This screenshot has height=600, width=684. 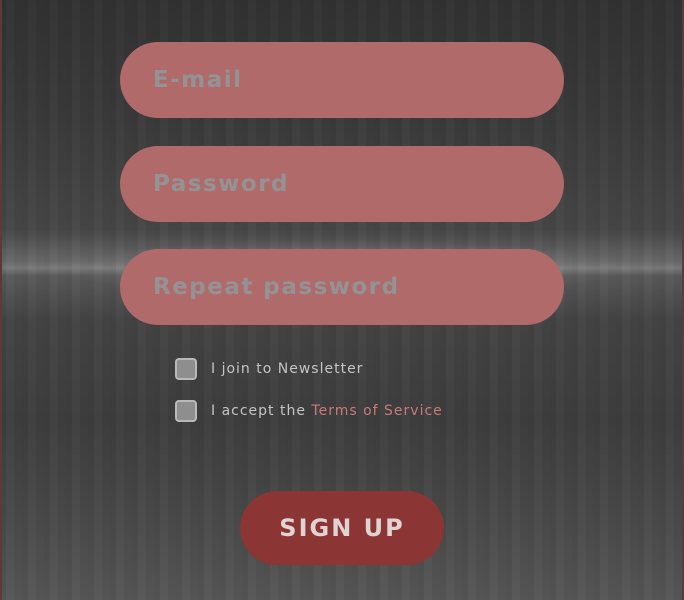 I want to click on repeat-password-field: Repeat password, so click(x=342, y=287).